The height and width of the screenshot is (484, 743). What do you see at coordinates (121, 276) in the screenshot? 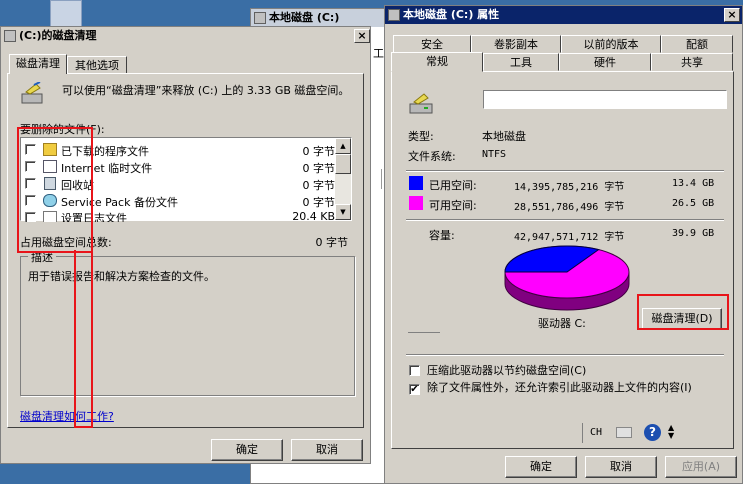
I see `description-text: 用于错误报告和解决方案检查的文件。` at bounding box center [121, 276].